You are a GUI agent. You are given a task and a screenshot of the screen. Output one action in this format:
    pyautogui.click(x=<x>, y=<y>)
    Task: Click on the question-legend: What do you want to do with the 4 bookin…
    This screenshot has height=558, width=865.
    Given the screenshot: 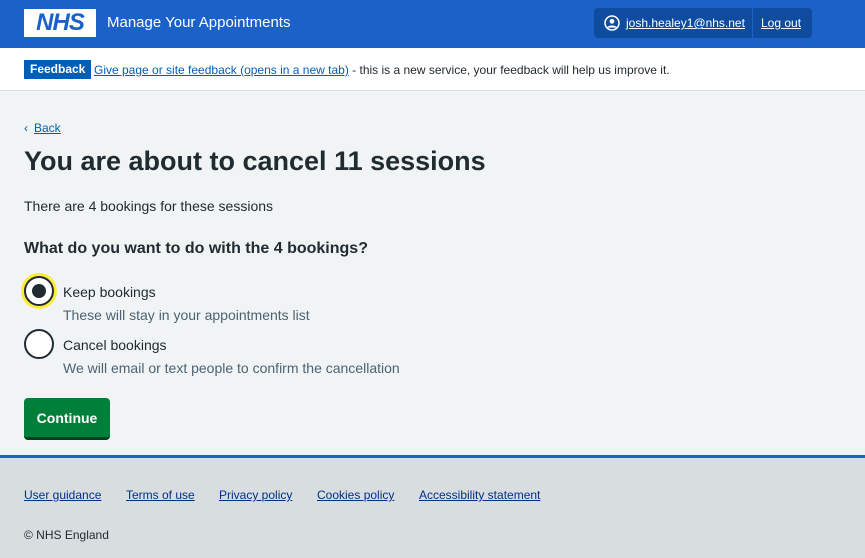 What is the action you would take?
    pyautogui.click(x=196, y=248)
    